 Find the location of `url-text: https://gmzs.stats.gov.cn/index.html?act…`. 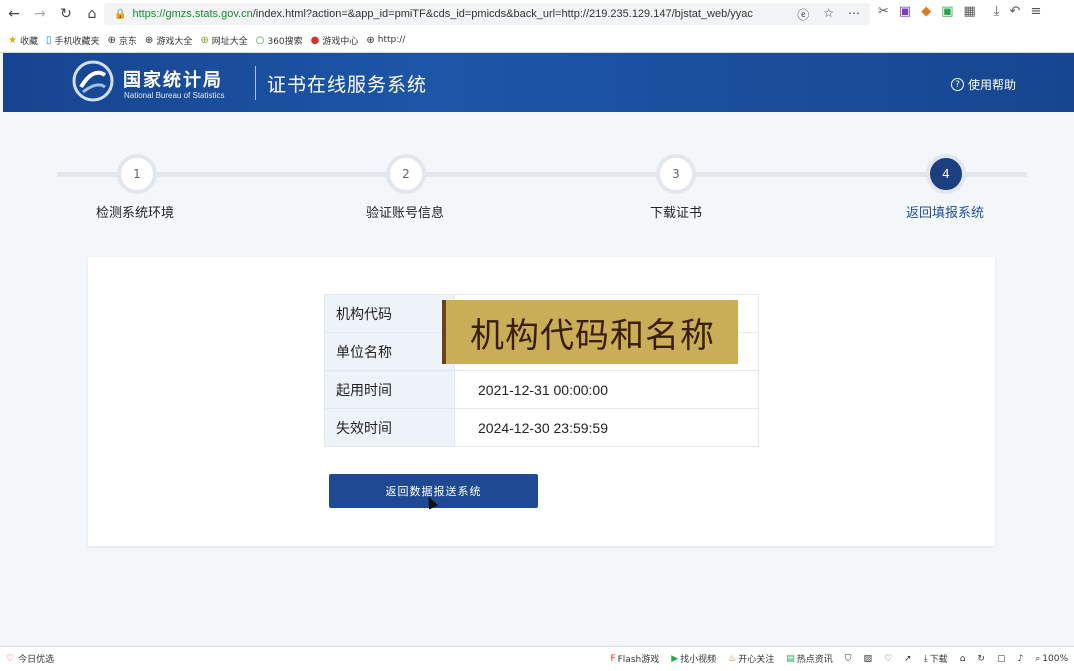

url-text: https://gmzs.stats.gov.cn/index.html?act… is located at coordinates (464, 14).